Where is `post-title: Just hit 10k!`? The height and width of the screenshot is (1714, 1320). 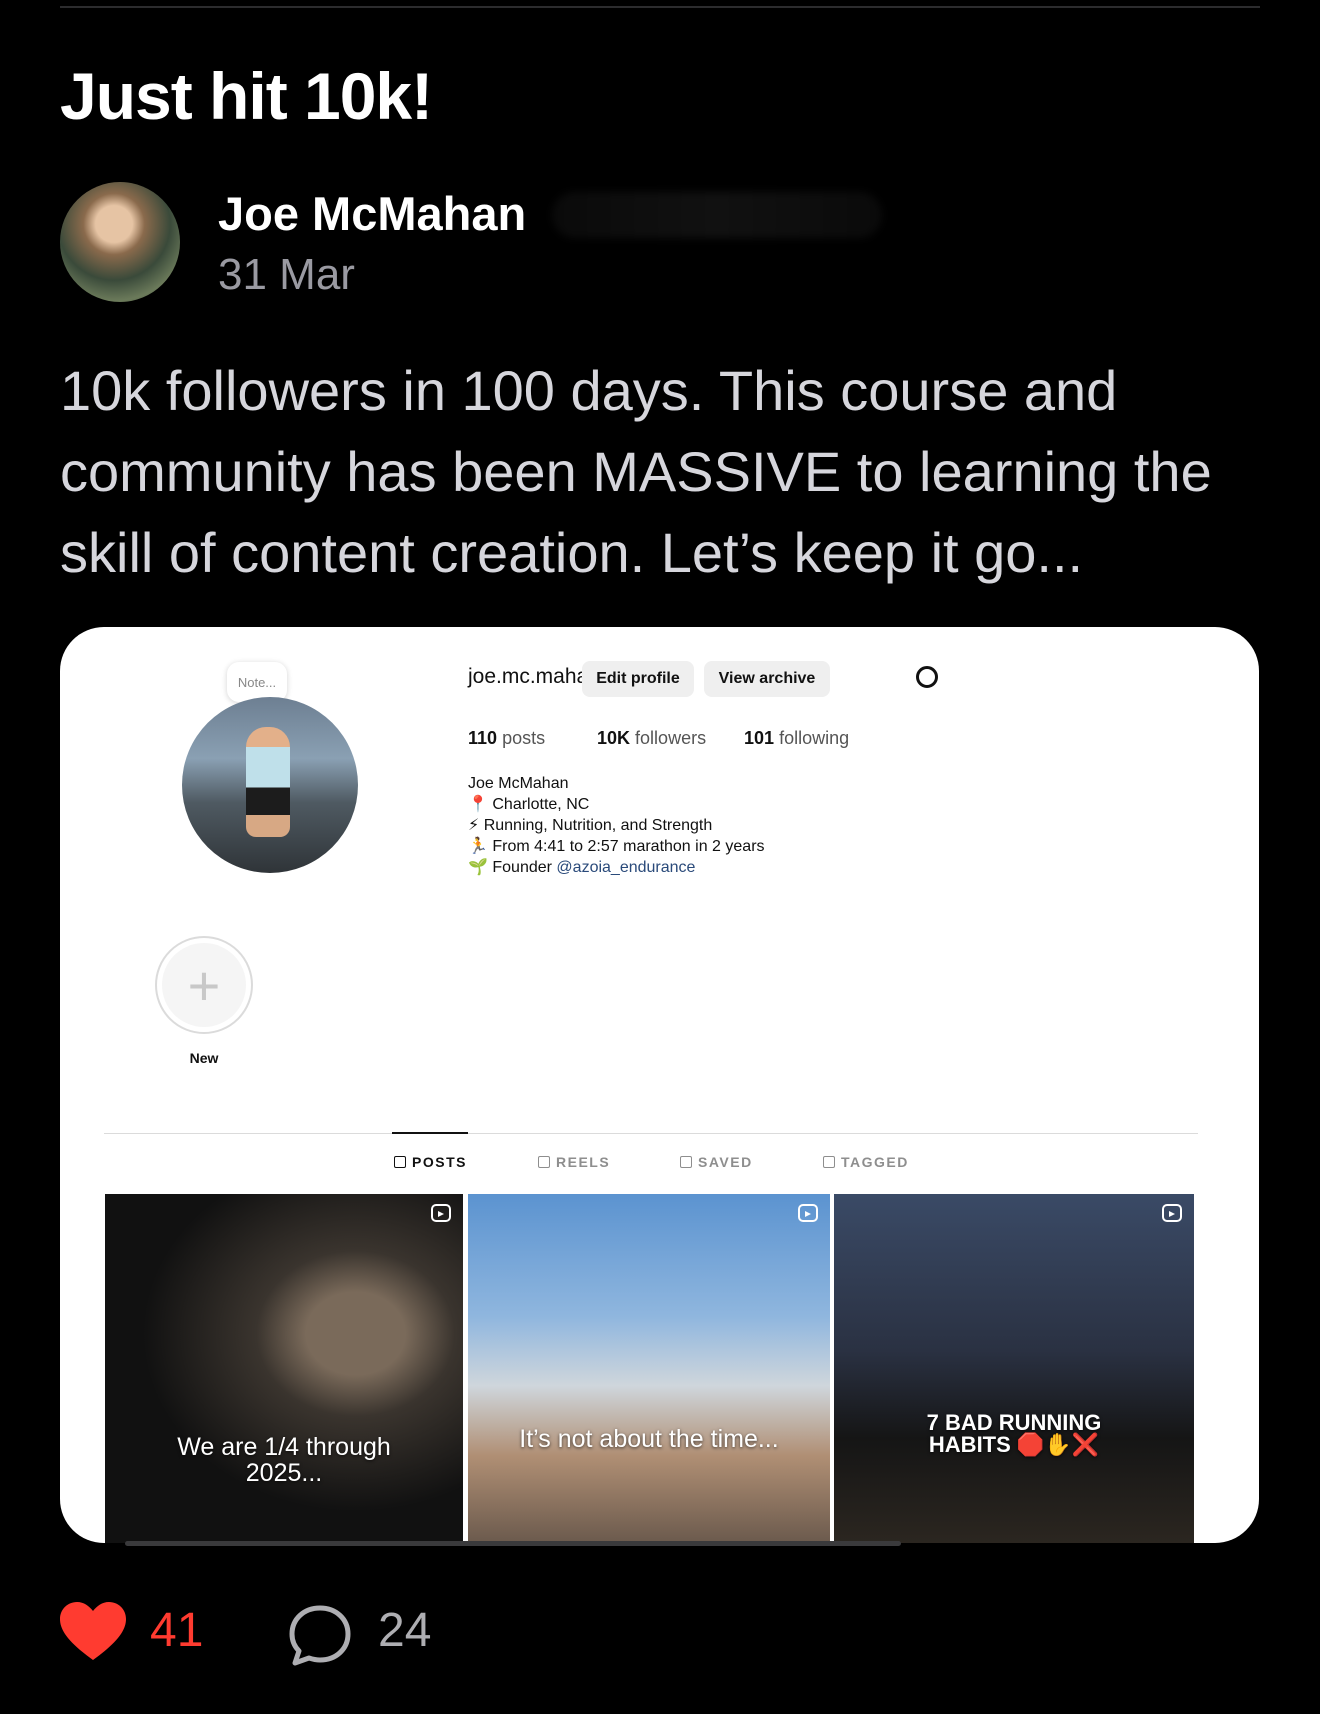 post-title: Just hit 10k! is located at coordinates (246, 96).